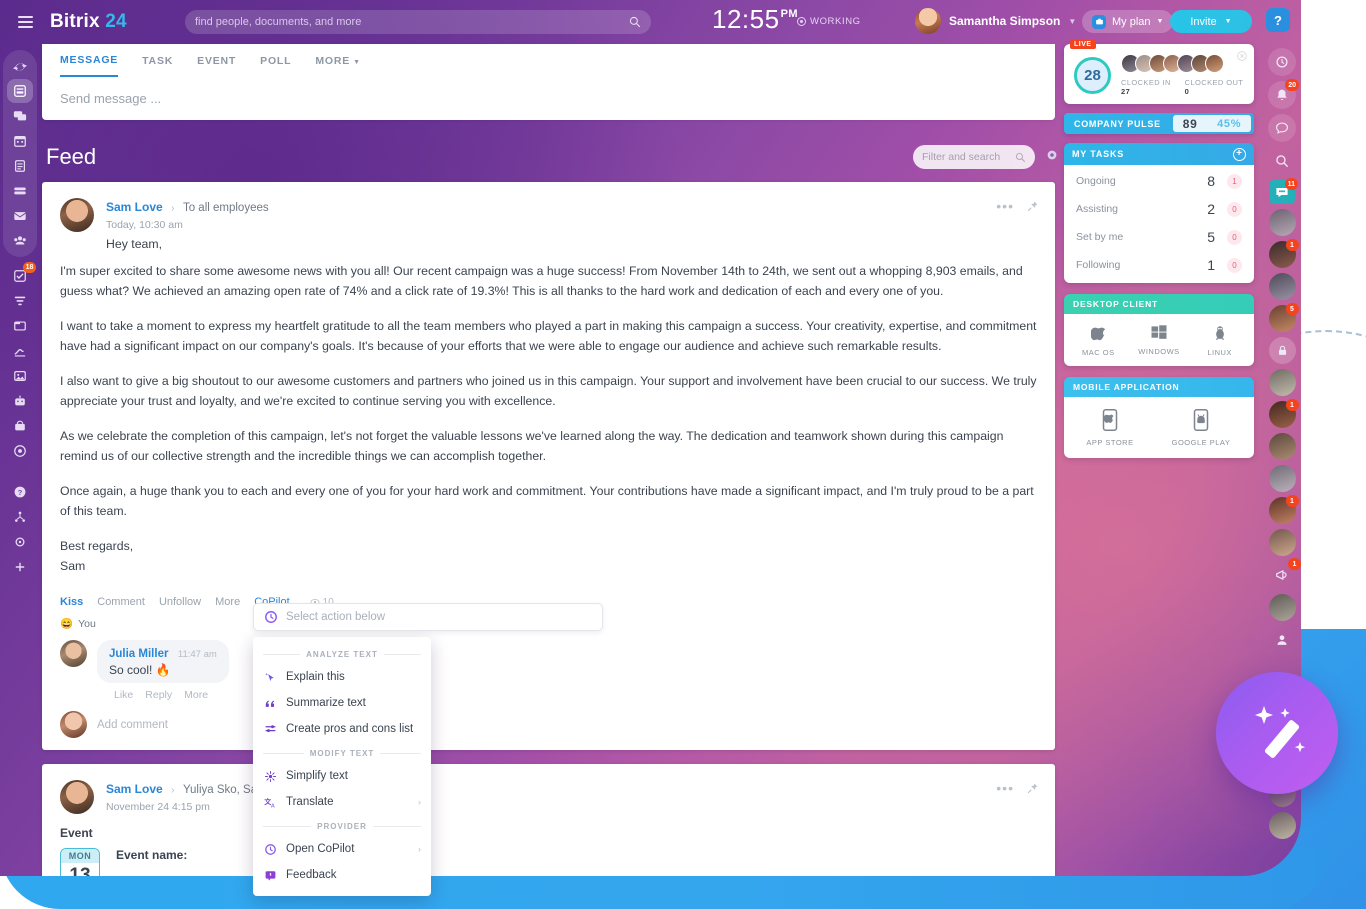 The width and height of the screenshot is (1366, 909). Describe the element at coordinates (158, 695) in the screenshot. I see `comment-action-reply: Reply` at that location.